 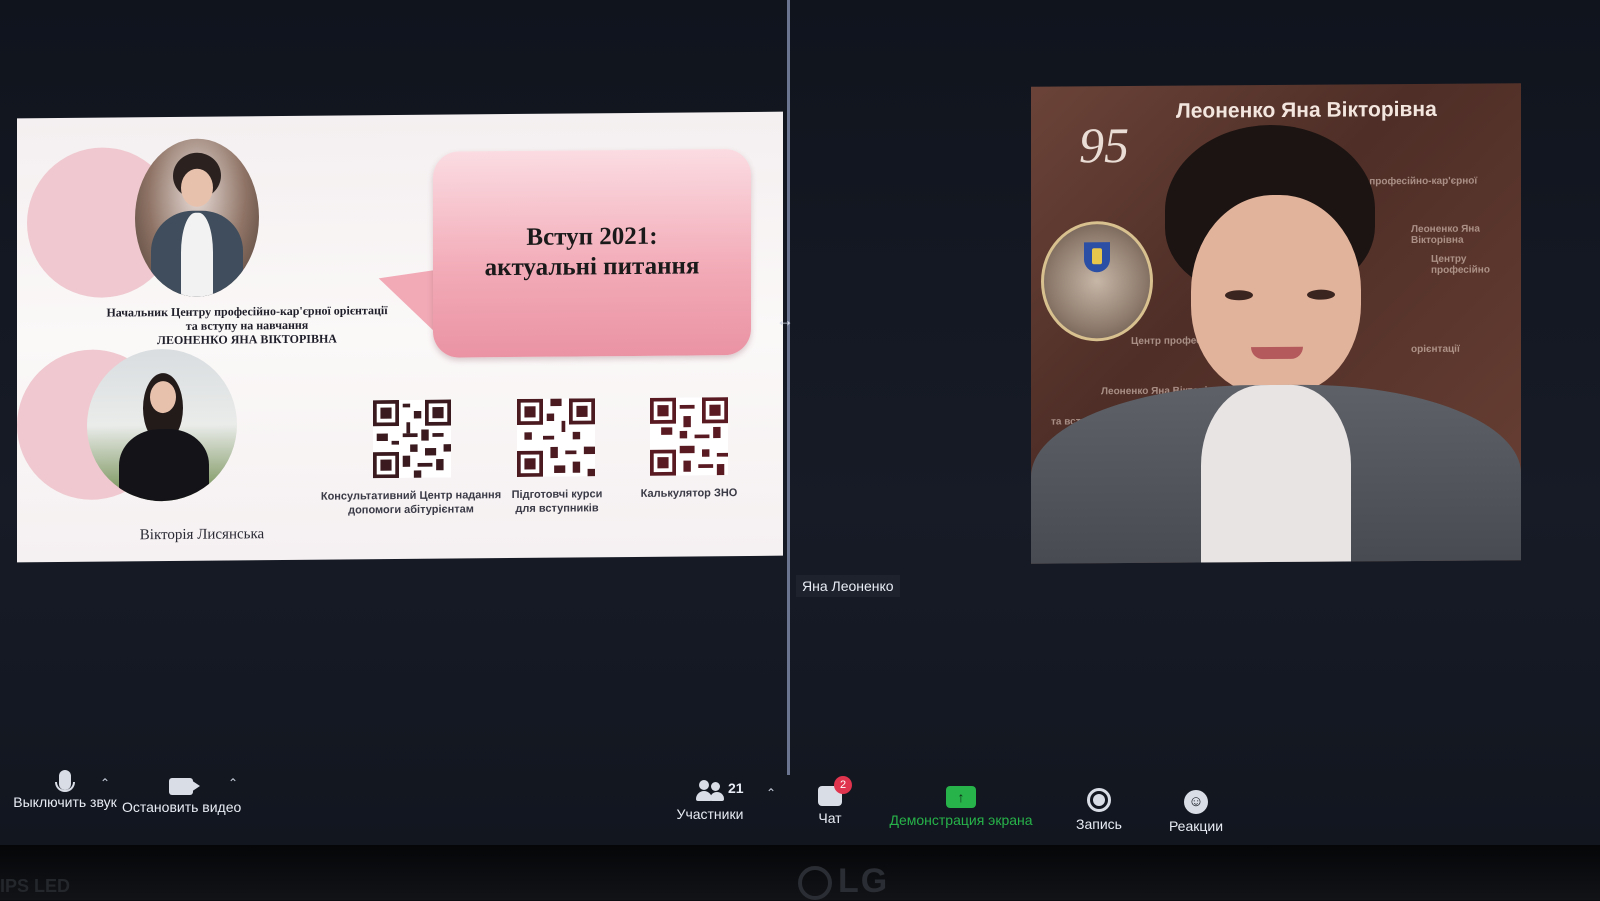 I want to click on photo-lysianska, so click(x=162, y=425).